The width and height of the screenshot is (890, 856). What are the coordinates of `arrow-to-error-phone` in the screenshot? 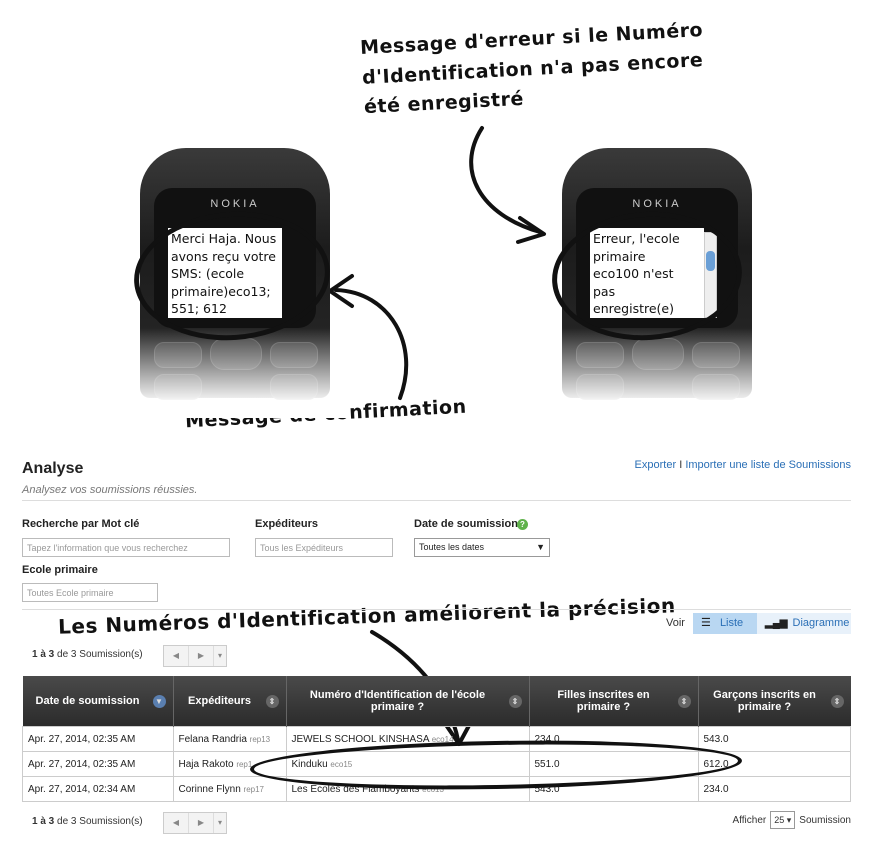 It's located at (505, 180).